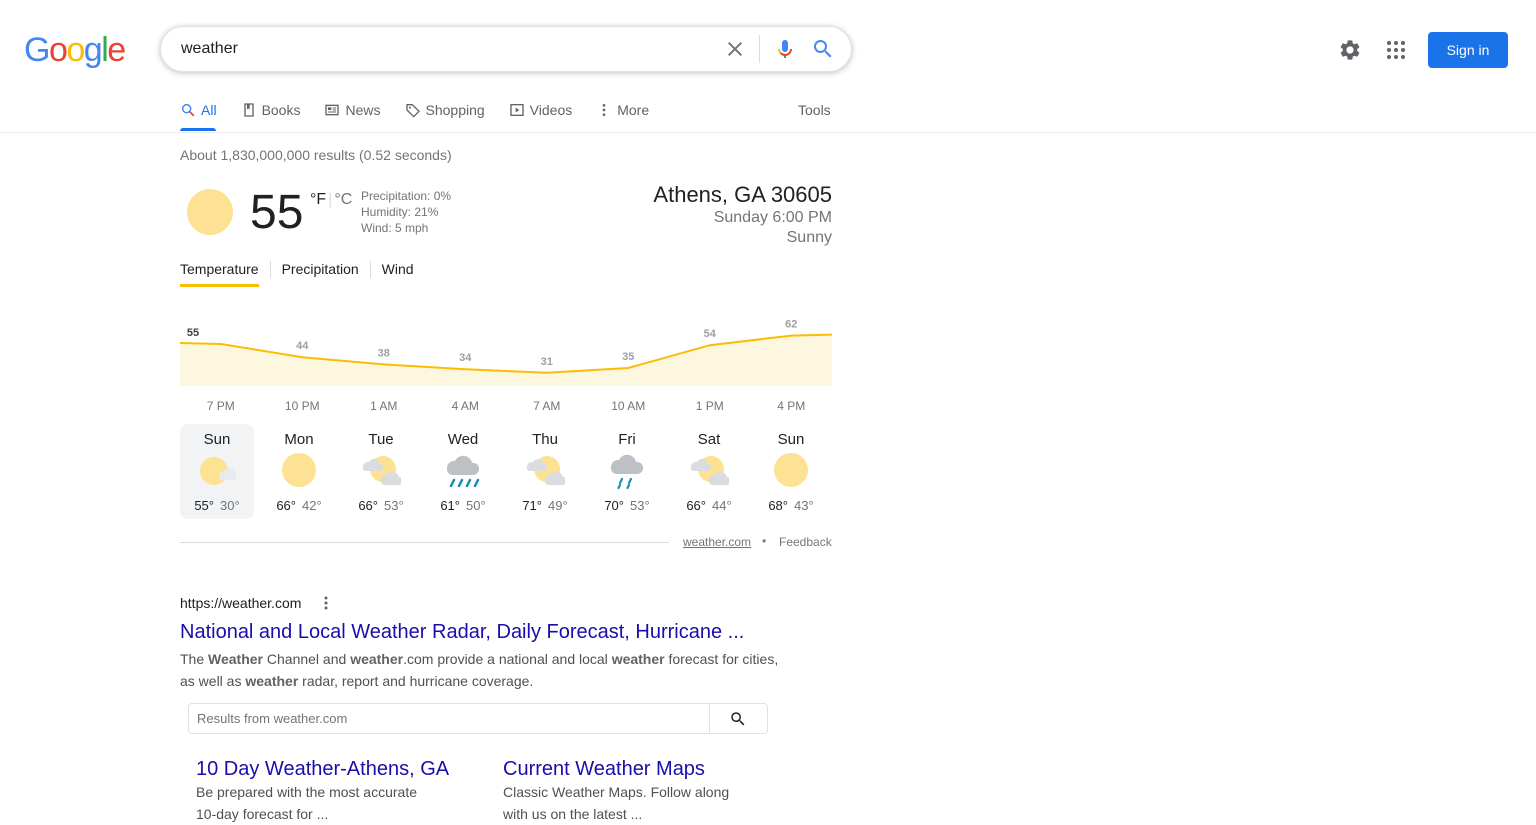 Image resolution: width=1536 pixels, height=825 pixels. I want to click on active-tab-indicator, so click(198, 129).